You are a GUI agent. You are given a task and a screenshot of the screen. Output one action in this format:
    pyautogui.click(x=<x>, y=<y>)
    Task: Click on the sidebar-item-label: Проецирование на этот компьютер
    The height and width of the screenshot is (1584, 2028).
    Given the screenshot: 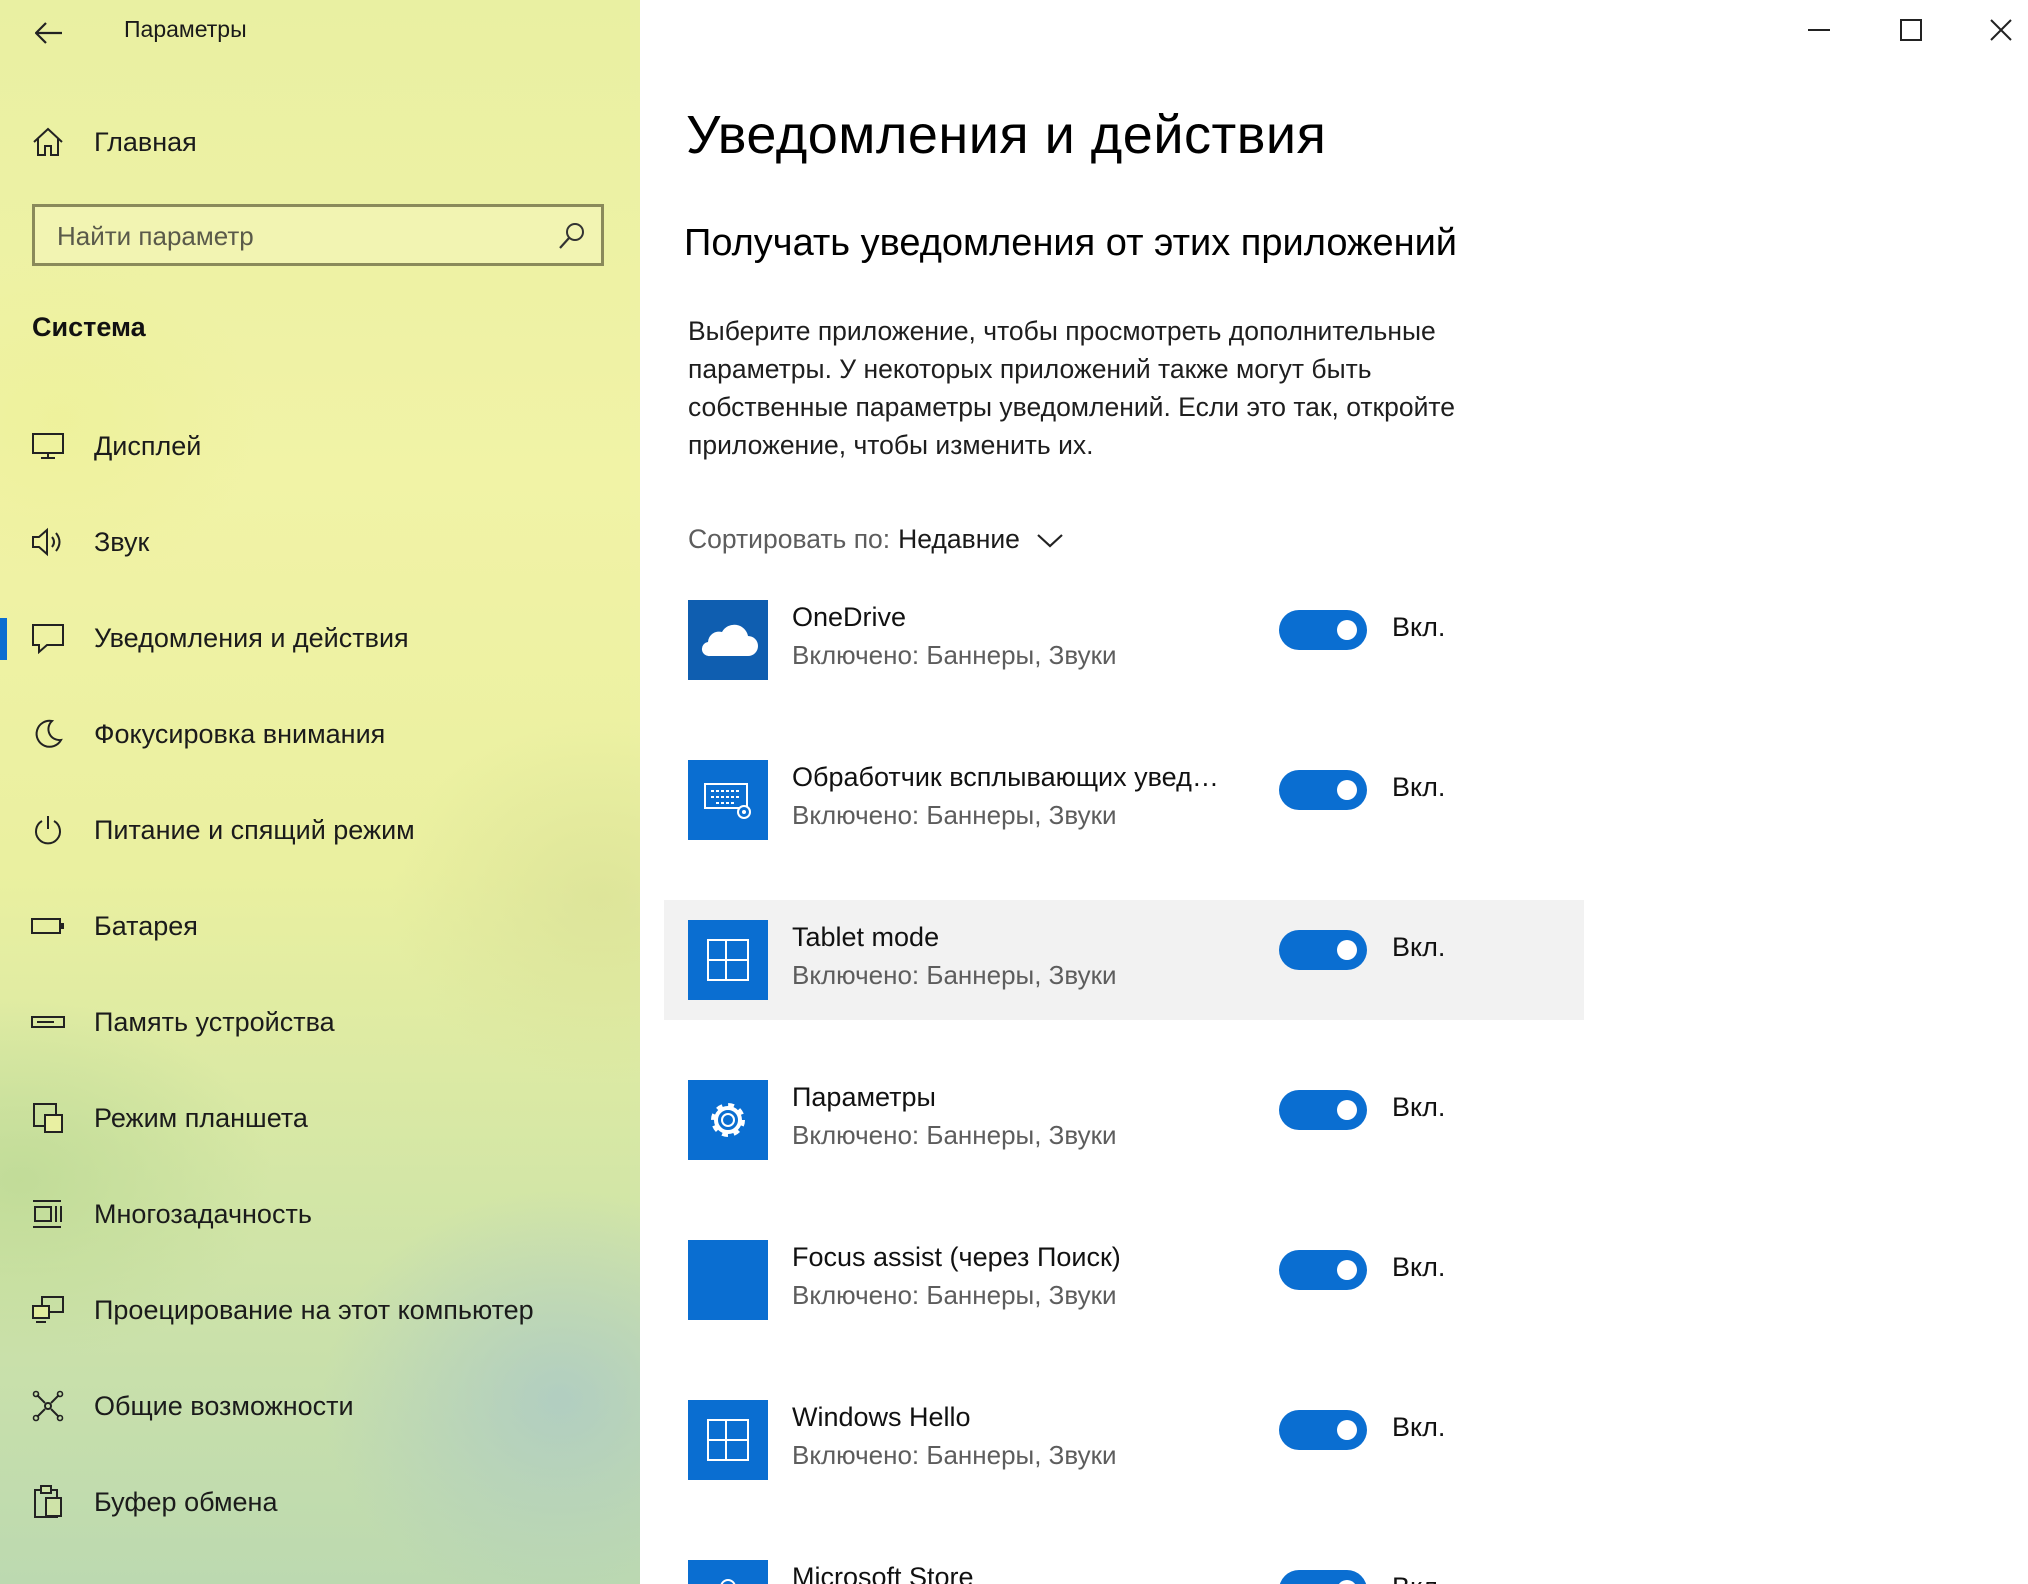 What is the action you would take?
    pyautogui.click(x=314, y=1309)
    